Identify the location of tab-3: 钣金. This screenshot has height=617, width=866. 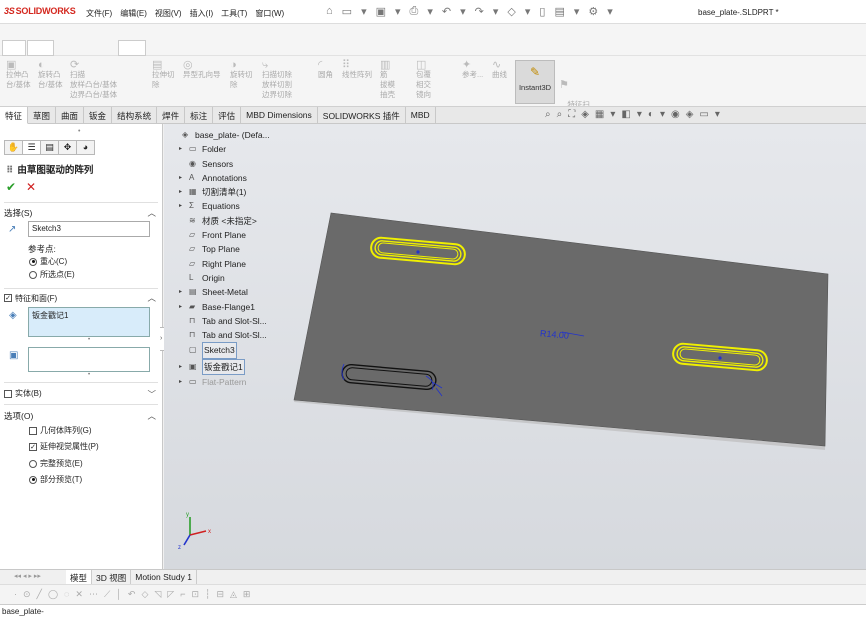
(98, 115).